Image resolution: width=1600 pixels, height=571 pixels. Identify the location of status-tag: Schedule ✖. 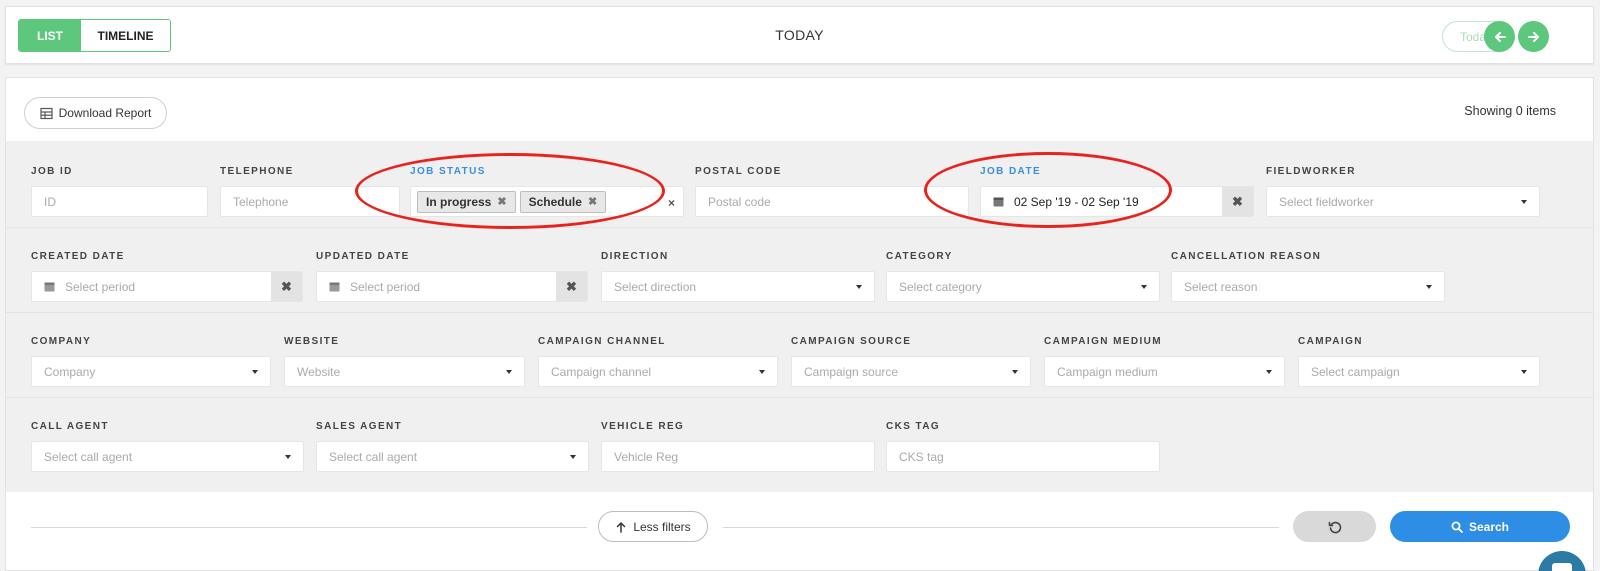
(563, 201).